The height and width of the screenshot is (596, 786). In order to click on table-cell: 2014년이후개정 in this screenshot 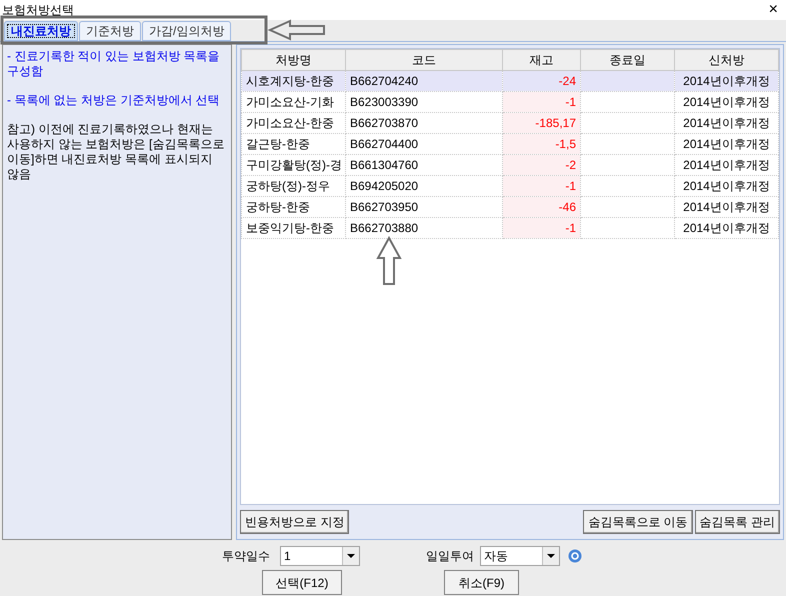, I will do `click(726, 228)`.